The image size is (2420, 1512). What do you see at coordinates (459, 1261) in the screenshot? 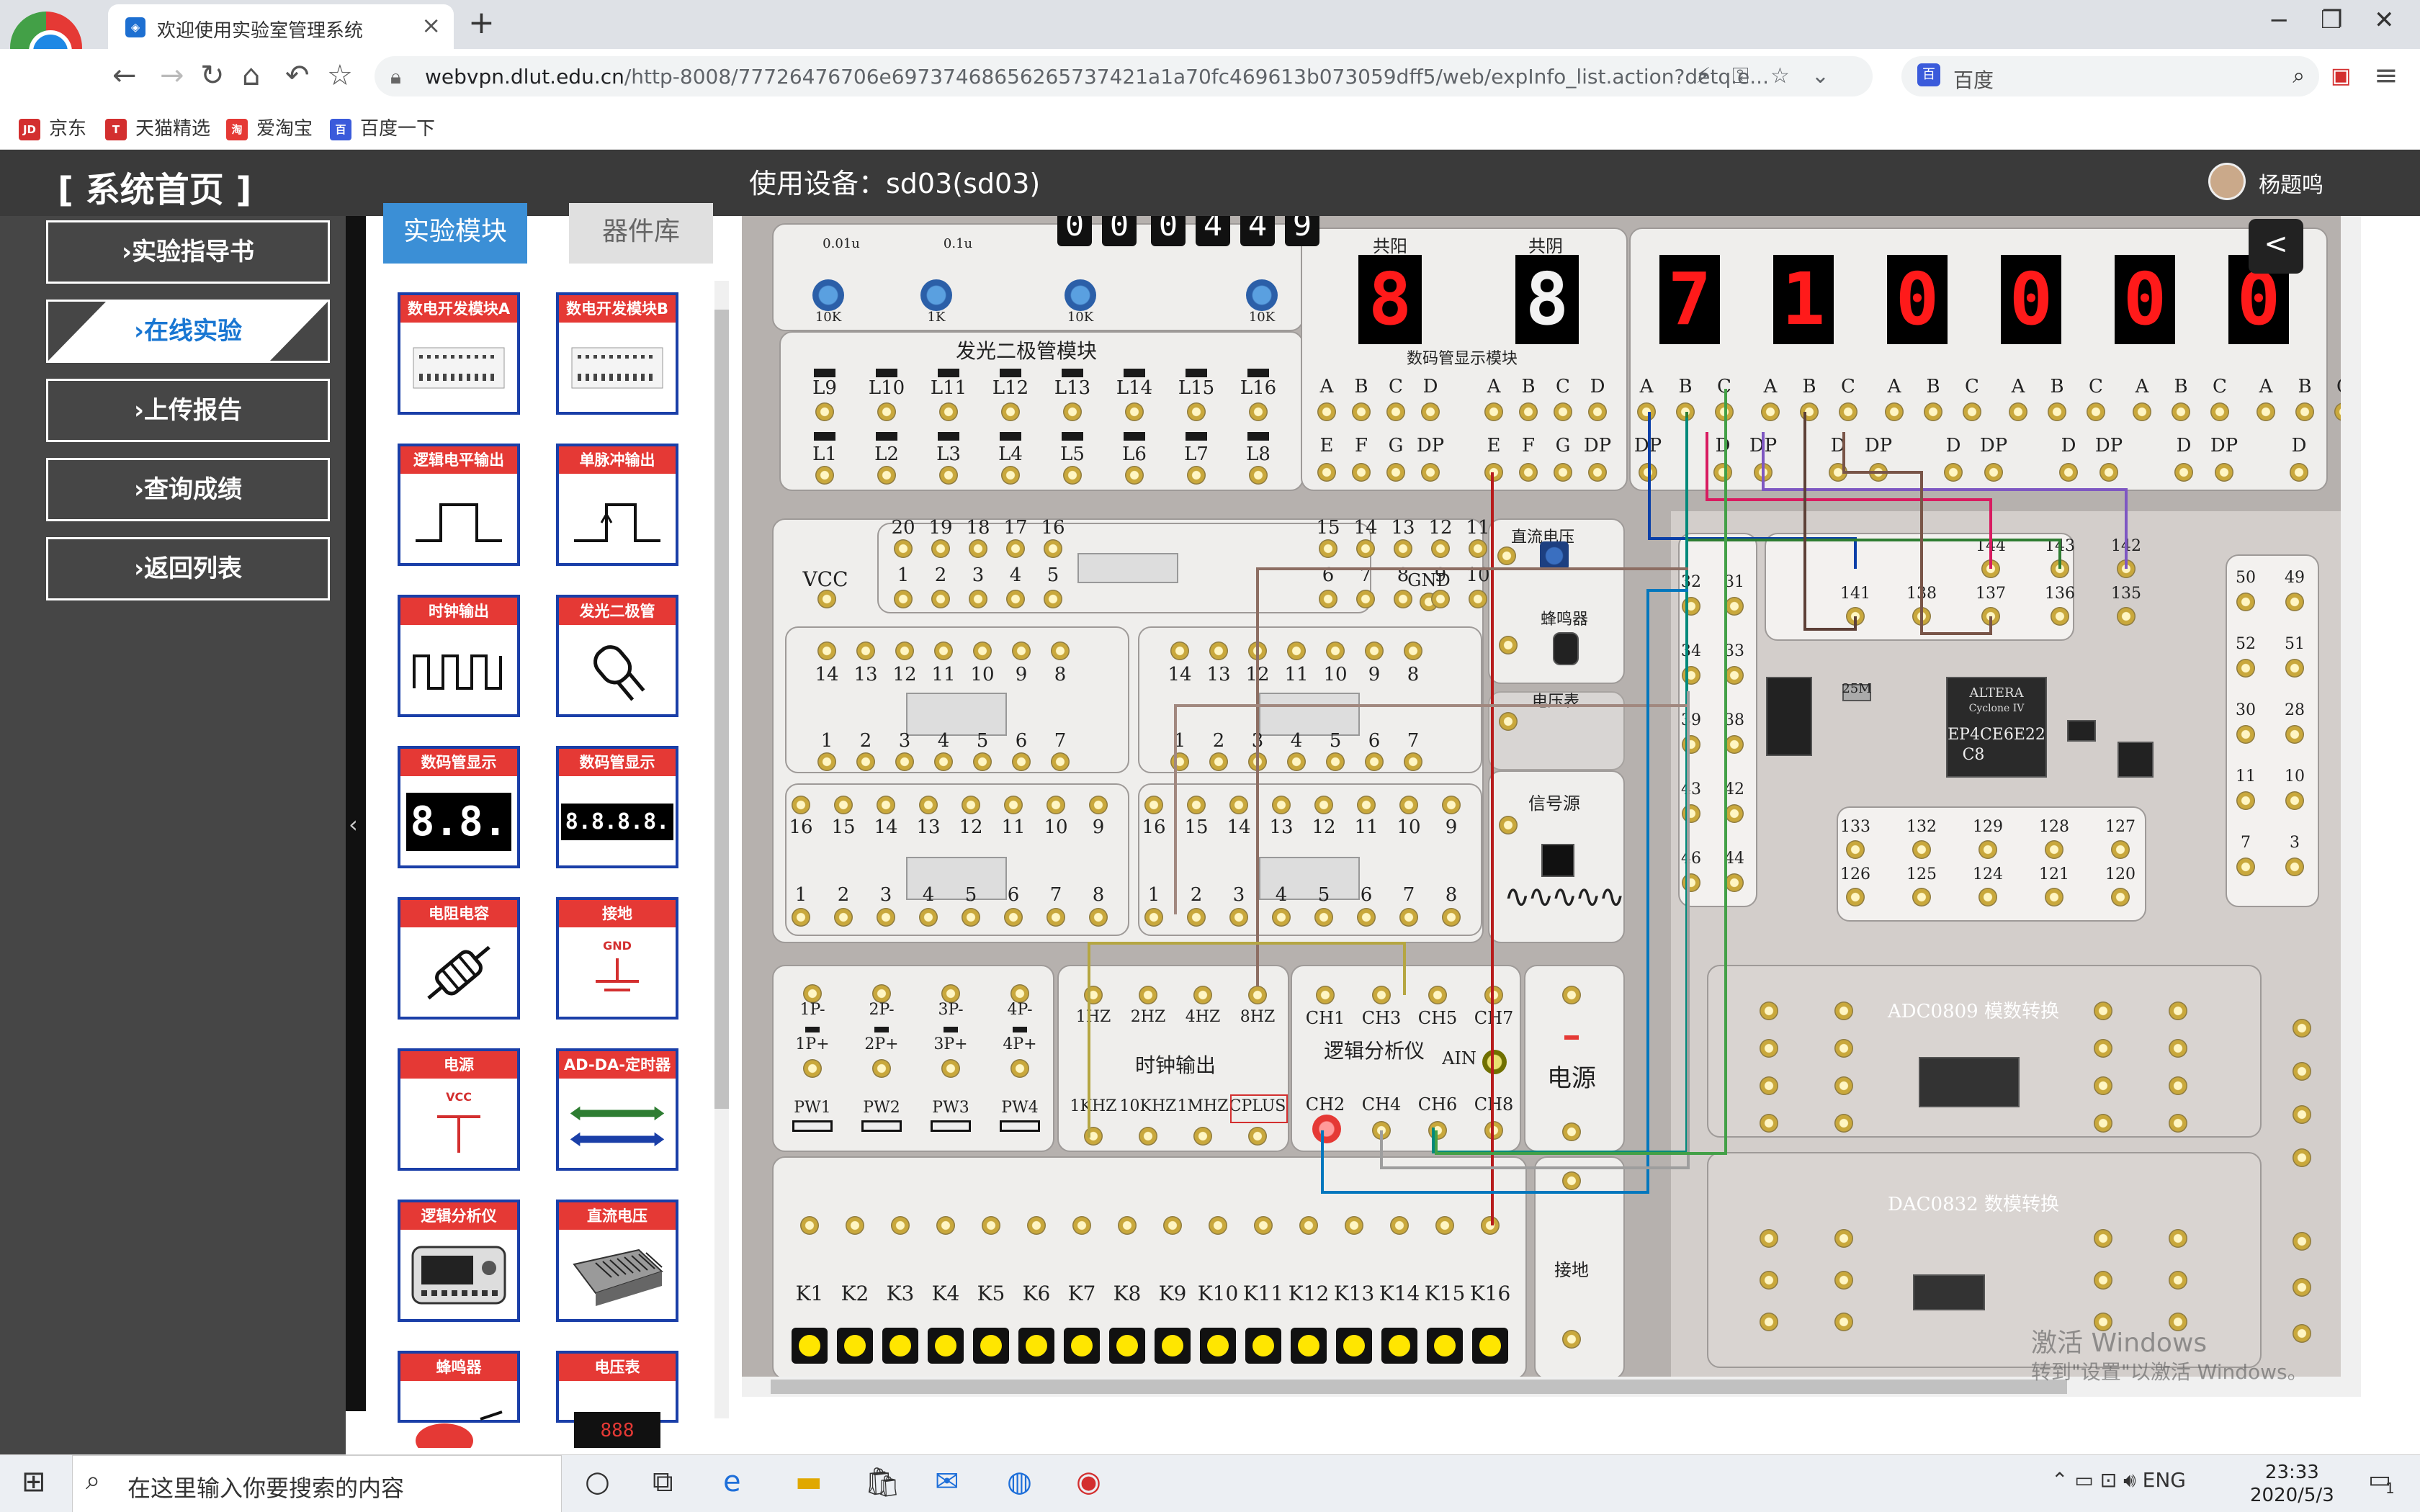
I see `module-card: 逻辑分析仪` at bounding box center [459, 1261].